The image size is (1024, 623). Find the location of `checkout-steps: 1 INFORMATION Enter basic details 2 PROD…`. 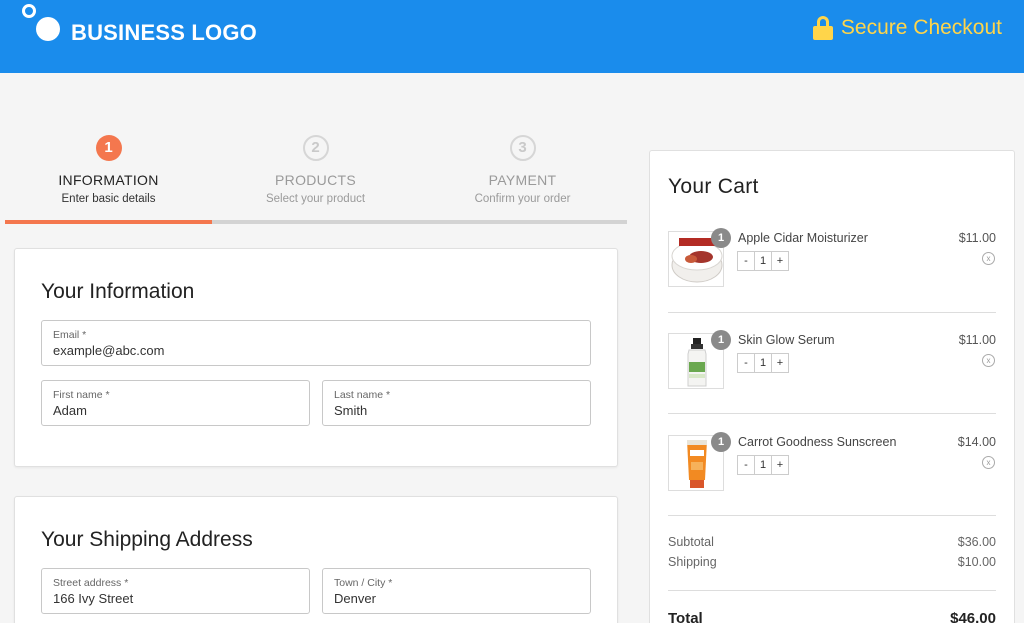

checkout-steps: 1 INFORMATION Enter basic details 2 PROD… is located at coordinates (316, 180).